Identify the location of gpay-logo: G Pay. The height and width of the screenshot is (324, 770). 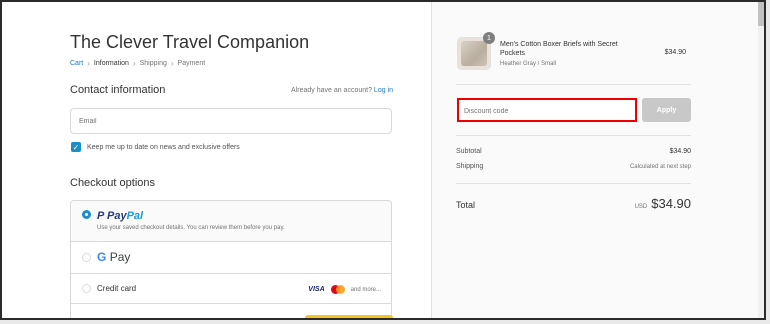
(113, 257).